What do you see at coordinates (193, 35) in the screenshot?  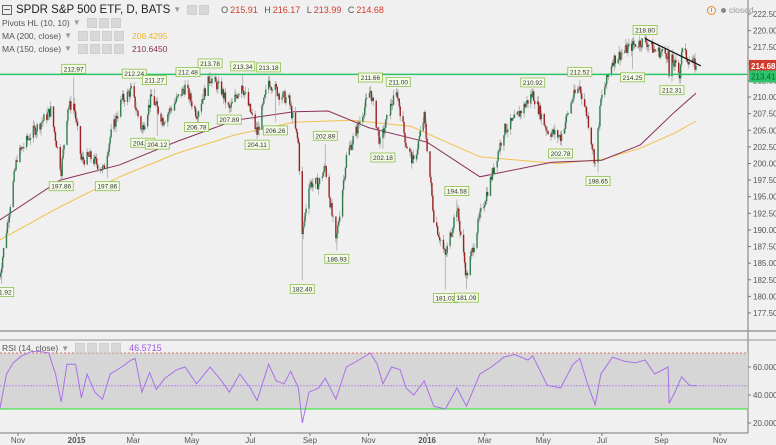 I see `indicator-ma200: MA (200, close) ▼ 206.4295` at bounding box center [193, 35].